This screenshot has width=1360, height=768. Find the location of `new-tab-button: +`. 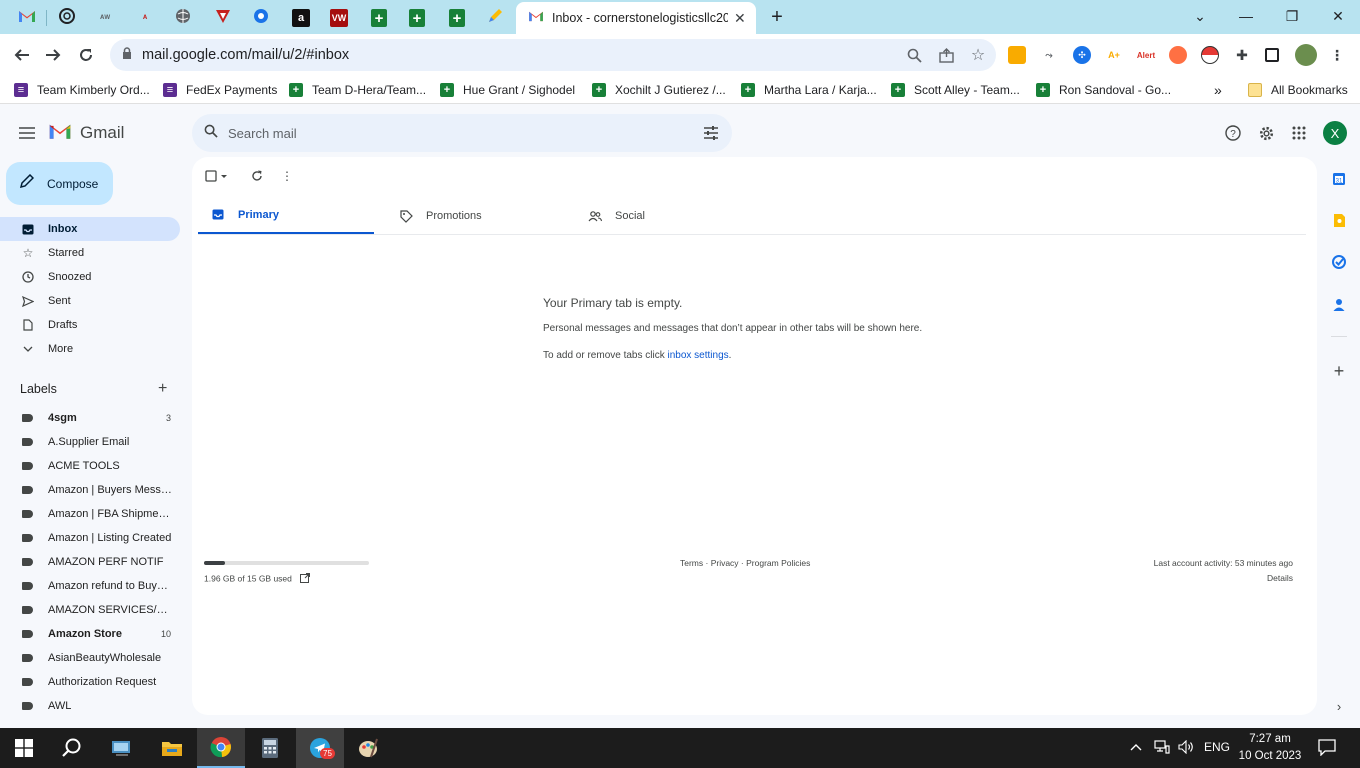

new-tab-button: + is located at coordinates (777, 17).